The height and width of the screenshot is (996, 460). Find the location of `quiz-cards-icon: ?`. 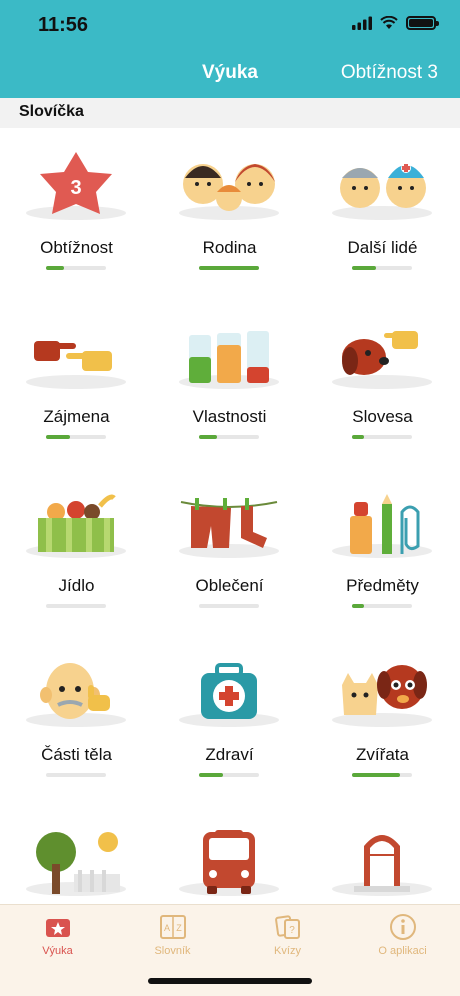

quiz-cards-icon: ? is located at coordinates (287, 927).